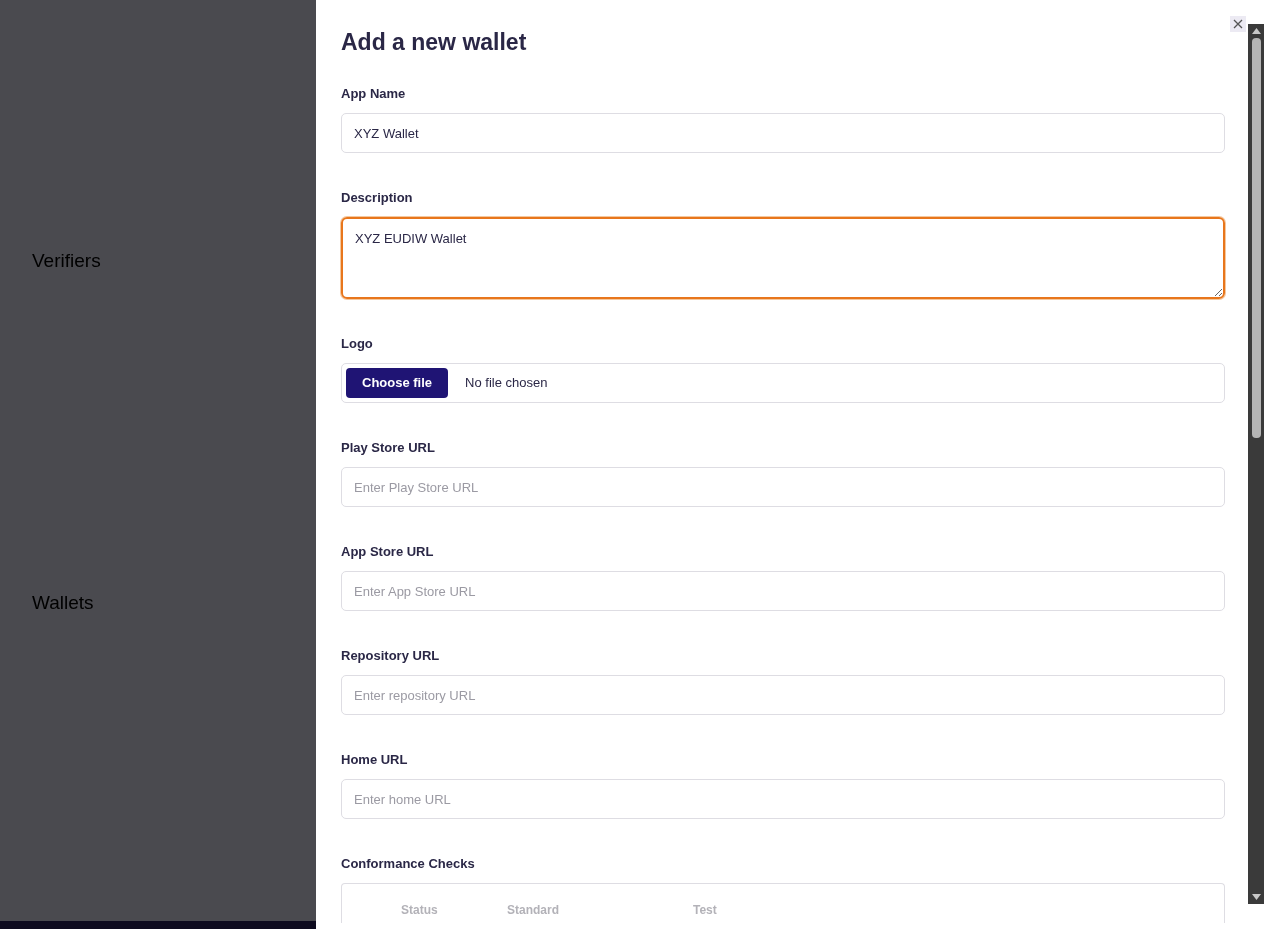  What do you see at coordinates (397, 383) in the screenshot?
I see `choose-file-button: Choose file` at bounding box center [397, 383].